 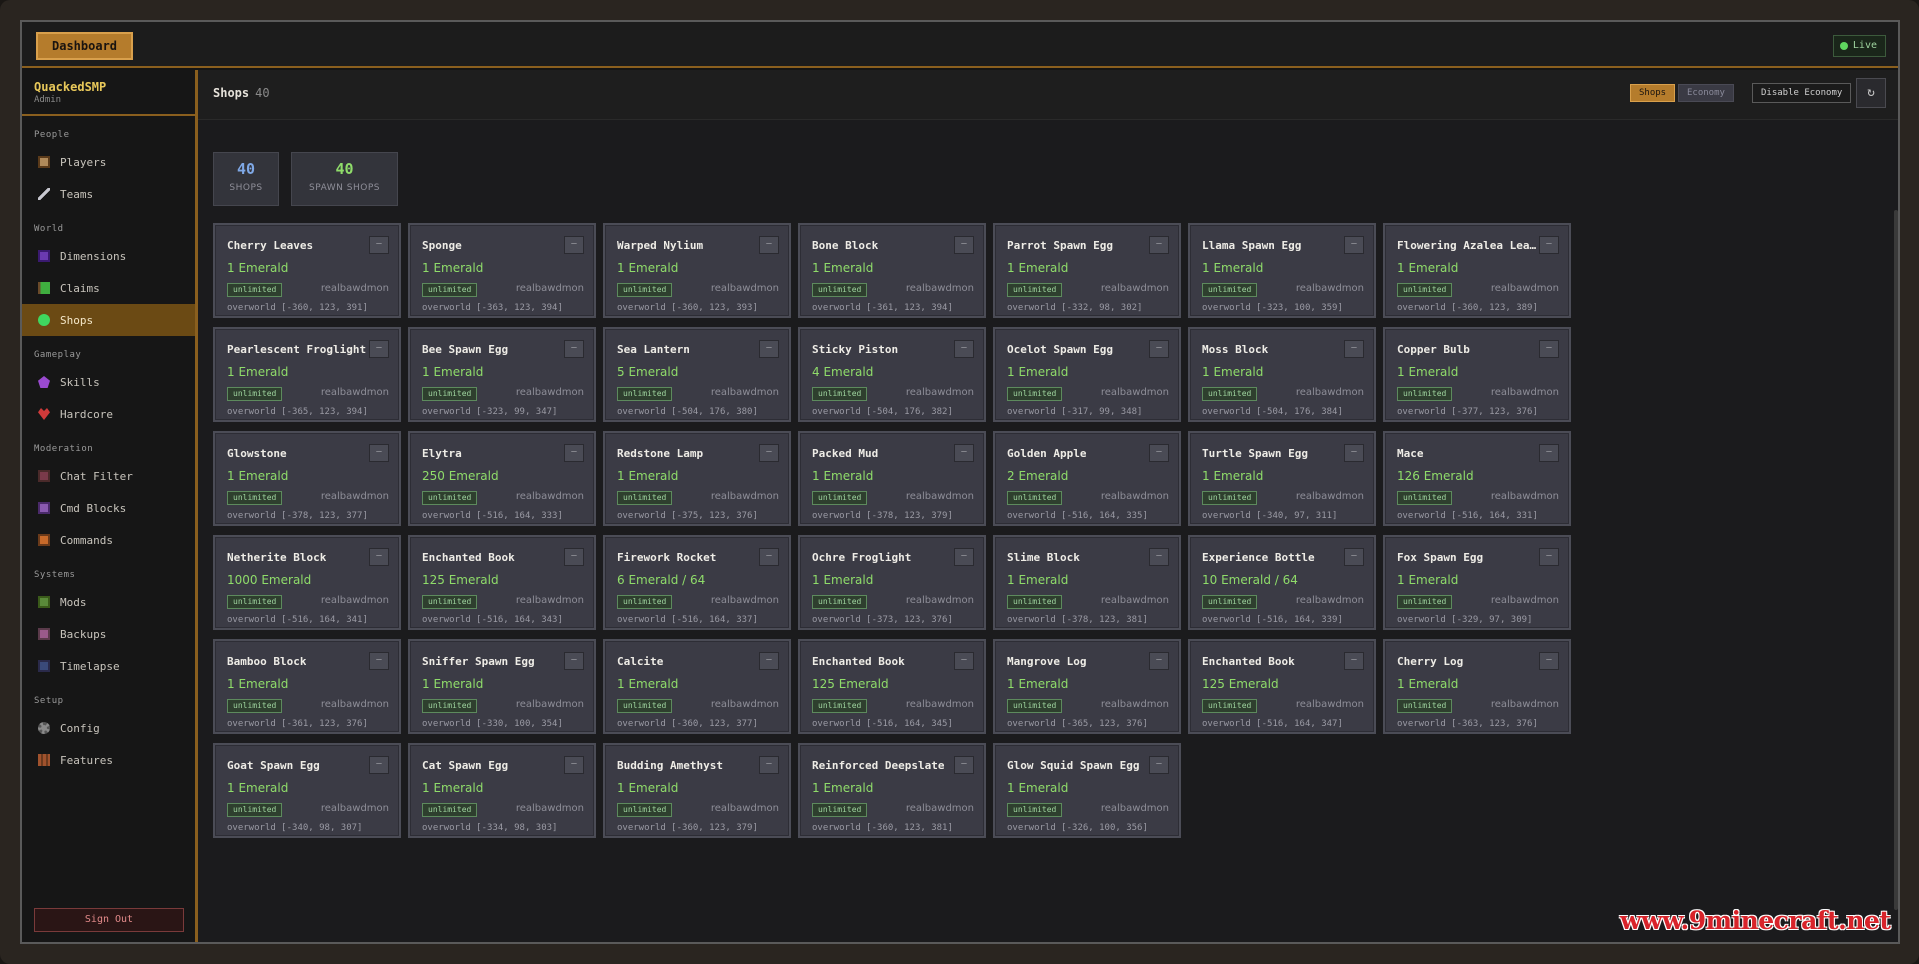 What do you see at coordinates (108, 162) in the screenshot?
I see `sidebar-item-players: Players` at bounding box center [108, 162].